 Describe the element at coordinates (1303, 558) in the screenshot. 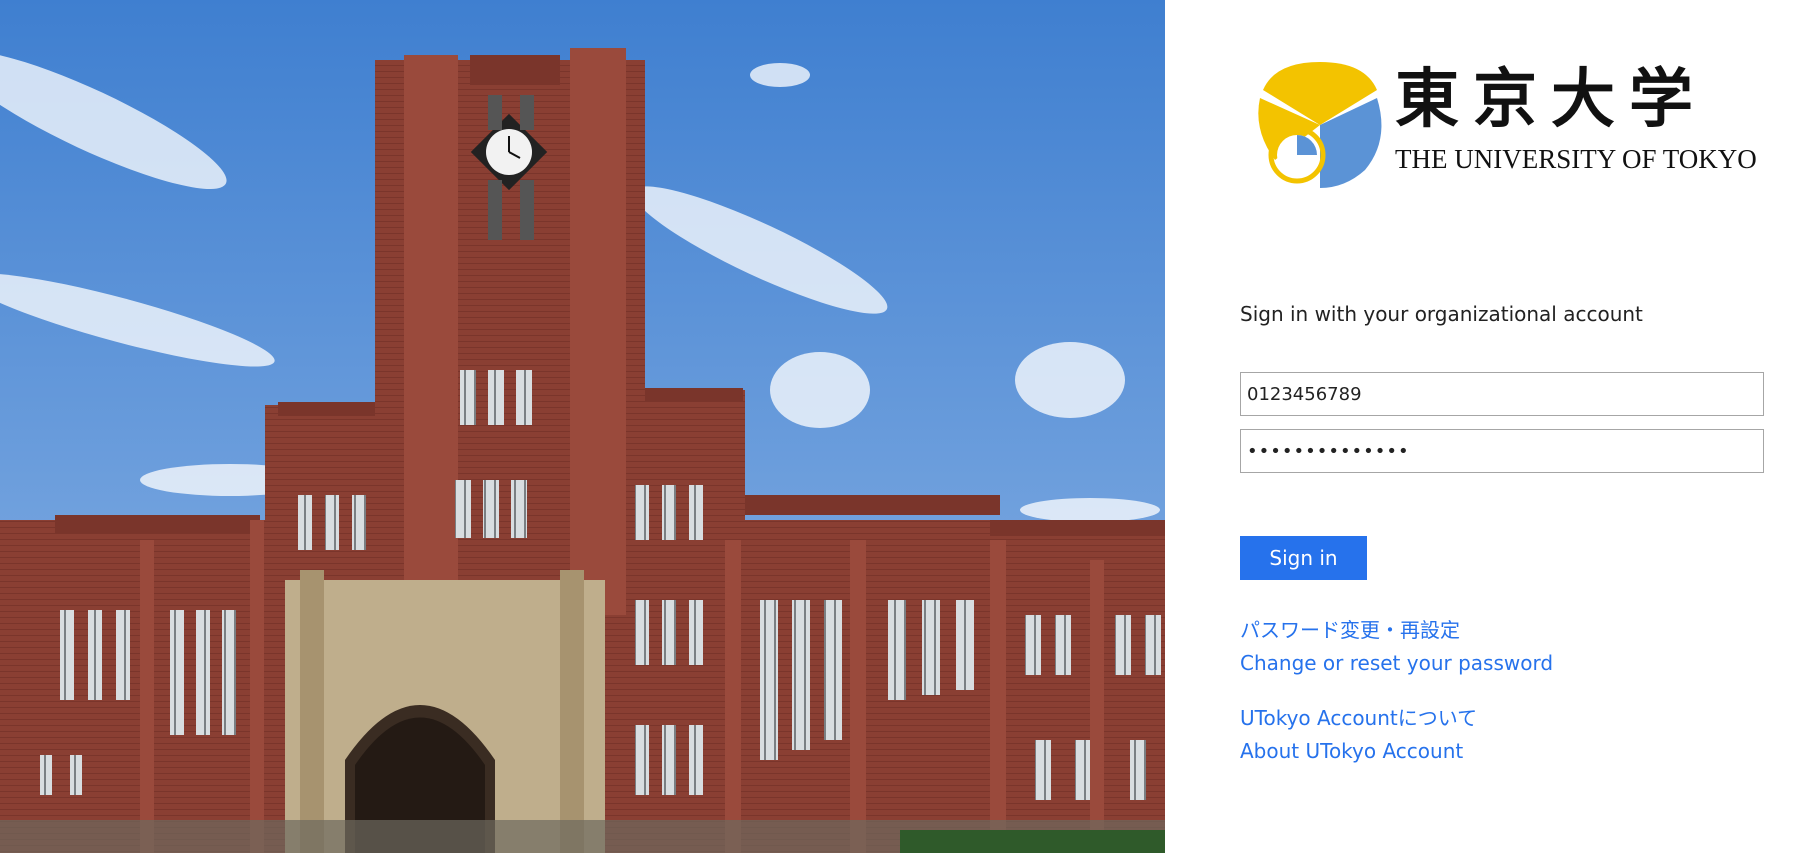

I see `sign-in-button: Sign in` at that location.